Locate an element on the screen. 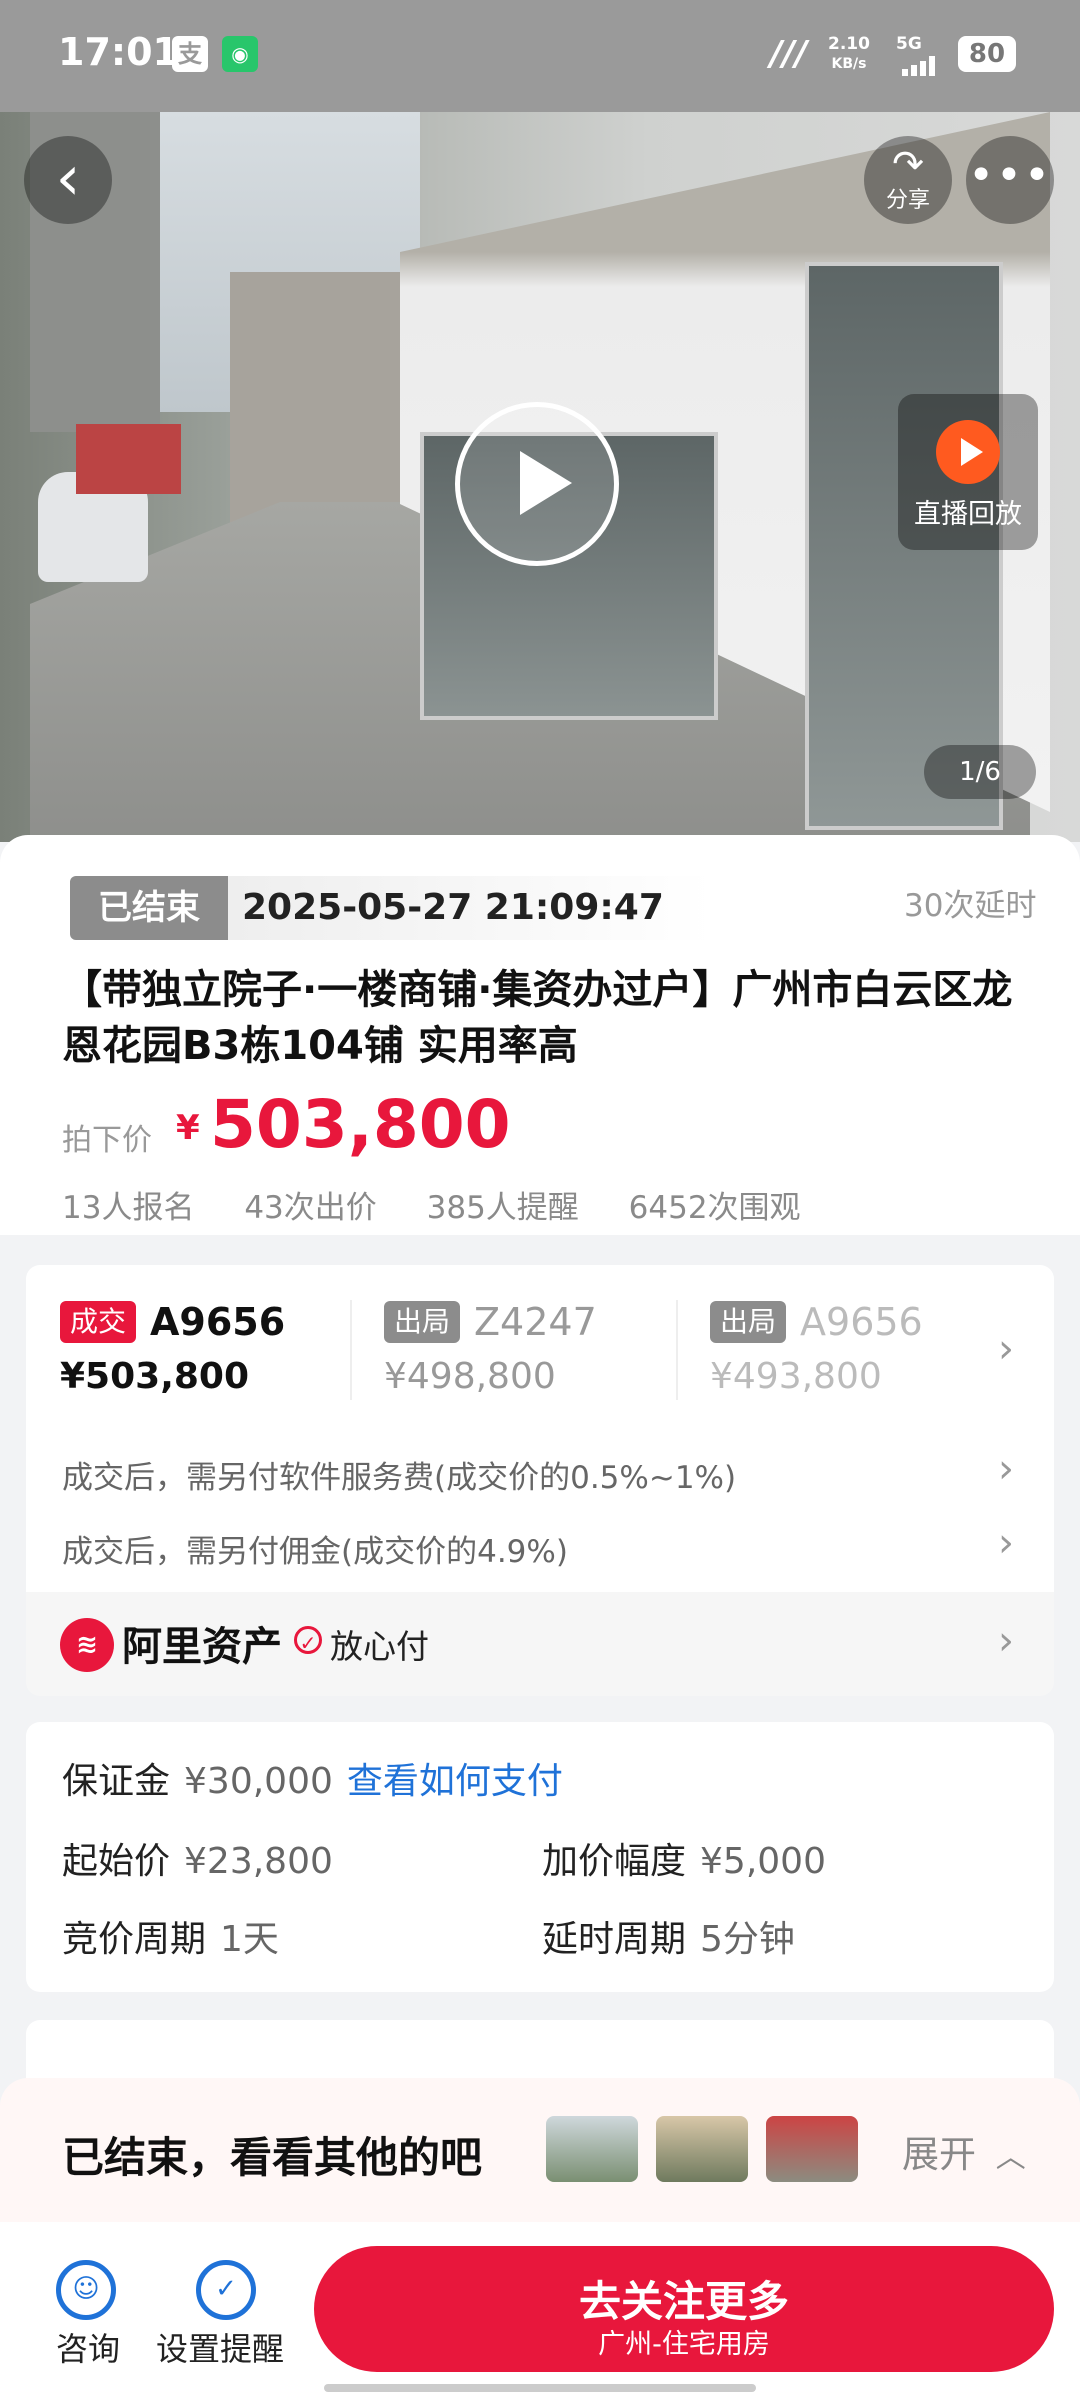 The image size is (1080, 2400). bidder-code: Z4247 is located at coordinates (535, 1322).